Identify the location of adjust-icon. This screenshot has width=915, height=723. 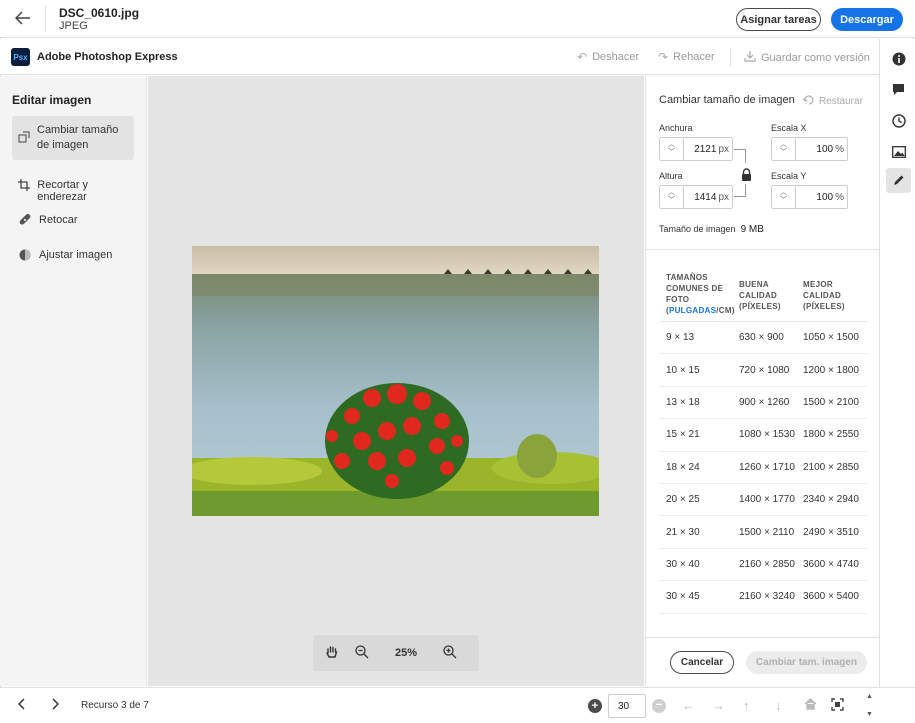
(25, 256).